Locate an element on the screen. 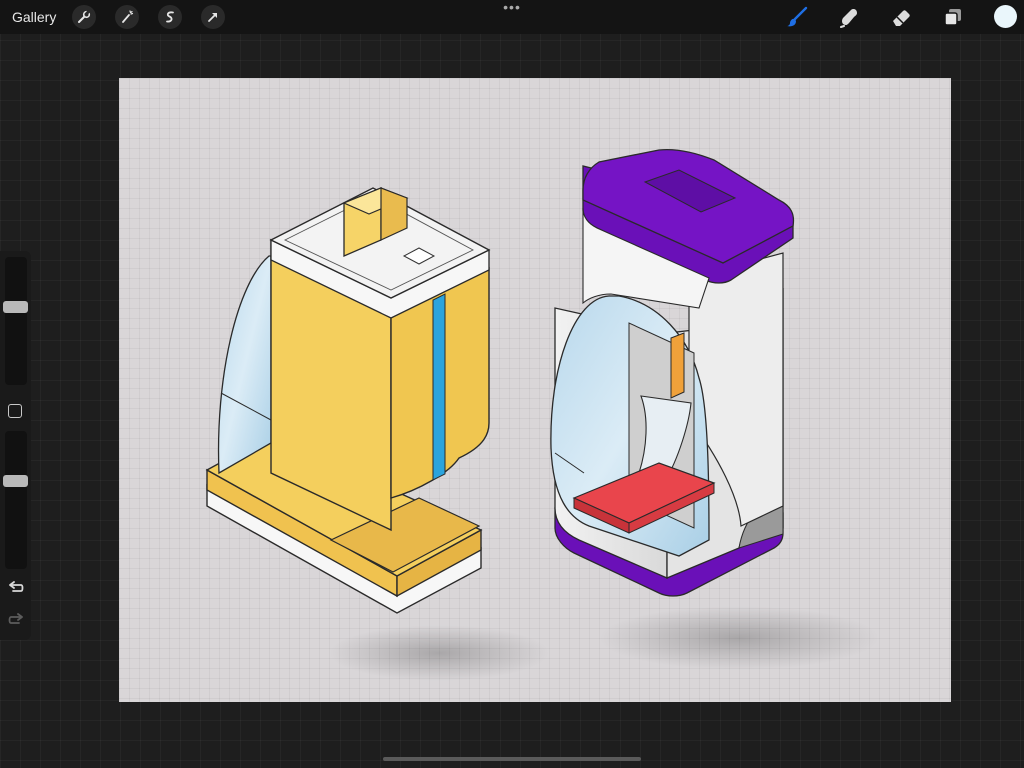  wrench-icon is located at coordinates (84, 16).